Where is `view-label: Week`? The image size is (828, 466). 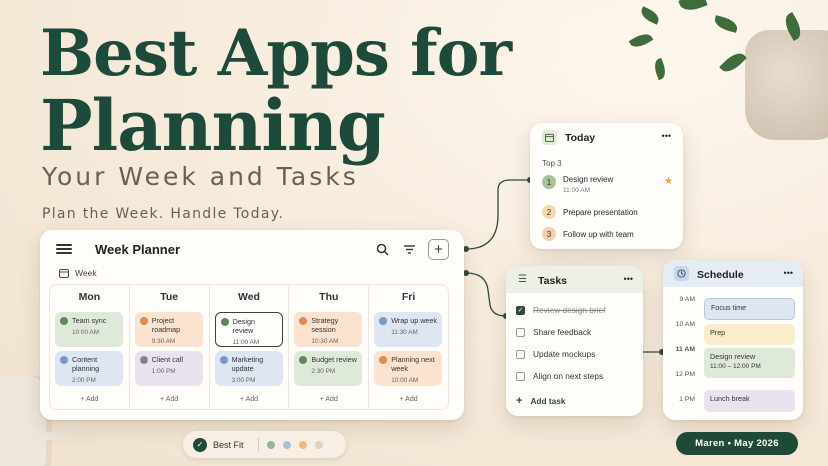
view-label: Week is located at coordinates (86, 273).